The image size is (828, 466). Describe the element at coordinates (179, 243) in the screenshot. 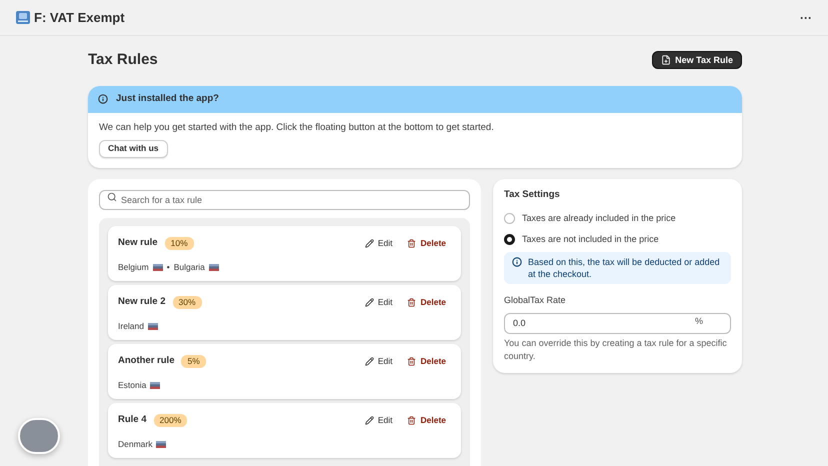

I see `rate-badge: 10%` at that location.